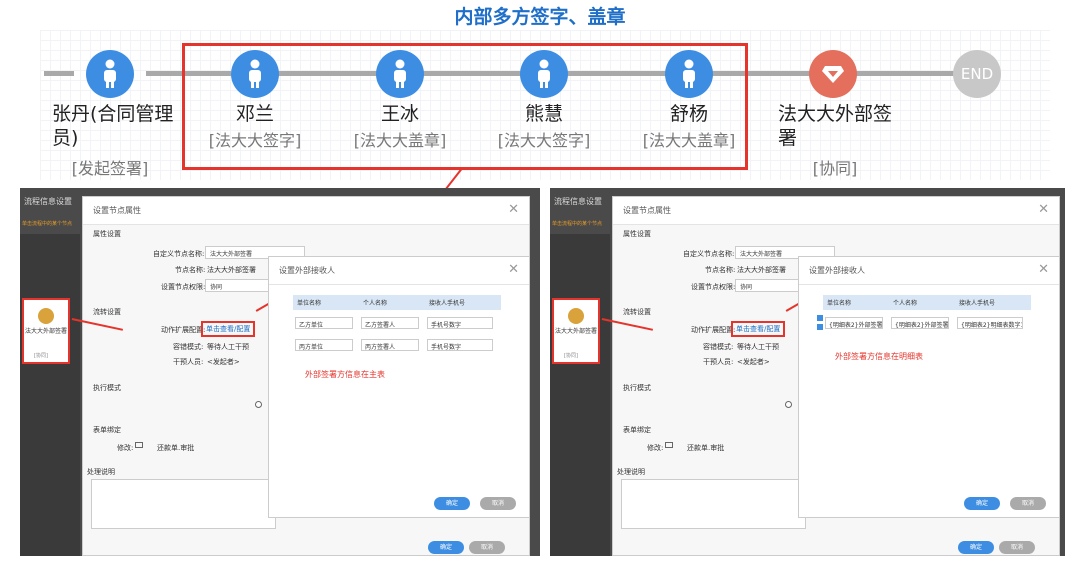 The width and height of the screenshot is (1080, 571). I want to click on table-cell-input: {明细表2}明细表数字1, so click(990, 323).